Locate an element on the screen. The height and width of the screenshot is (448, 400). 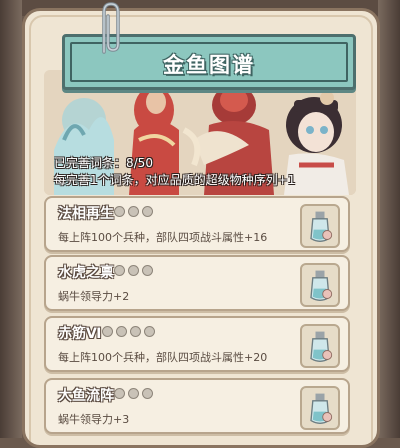
frame-left is located at coordinates (11, 219).